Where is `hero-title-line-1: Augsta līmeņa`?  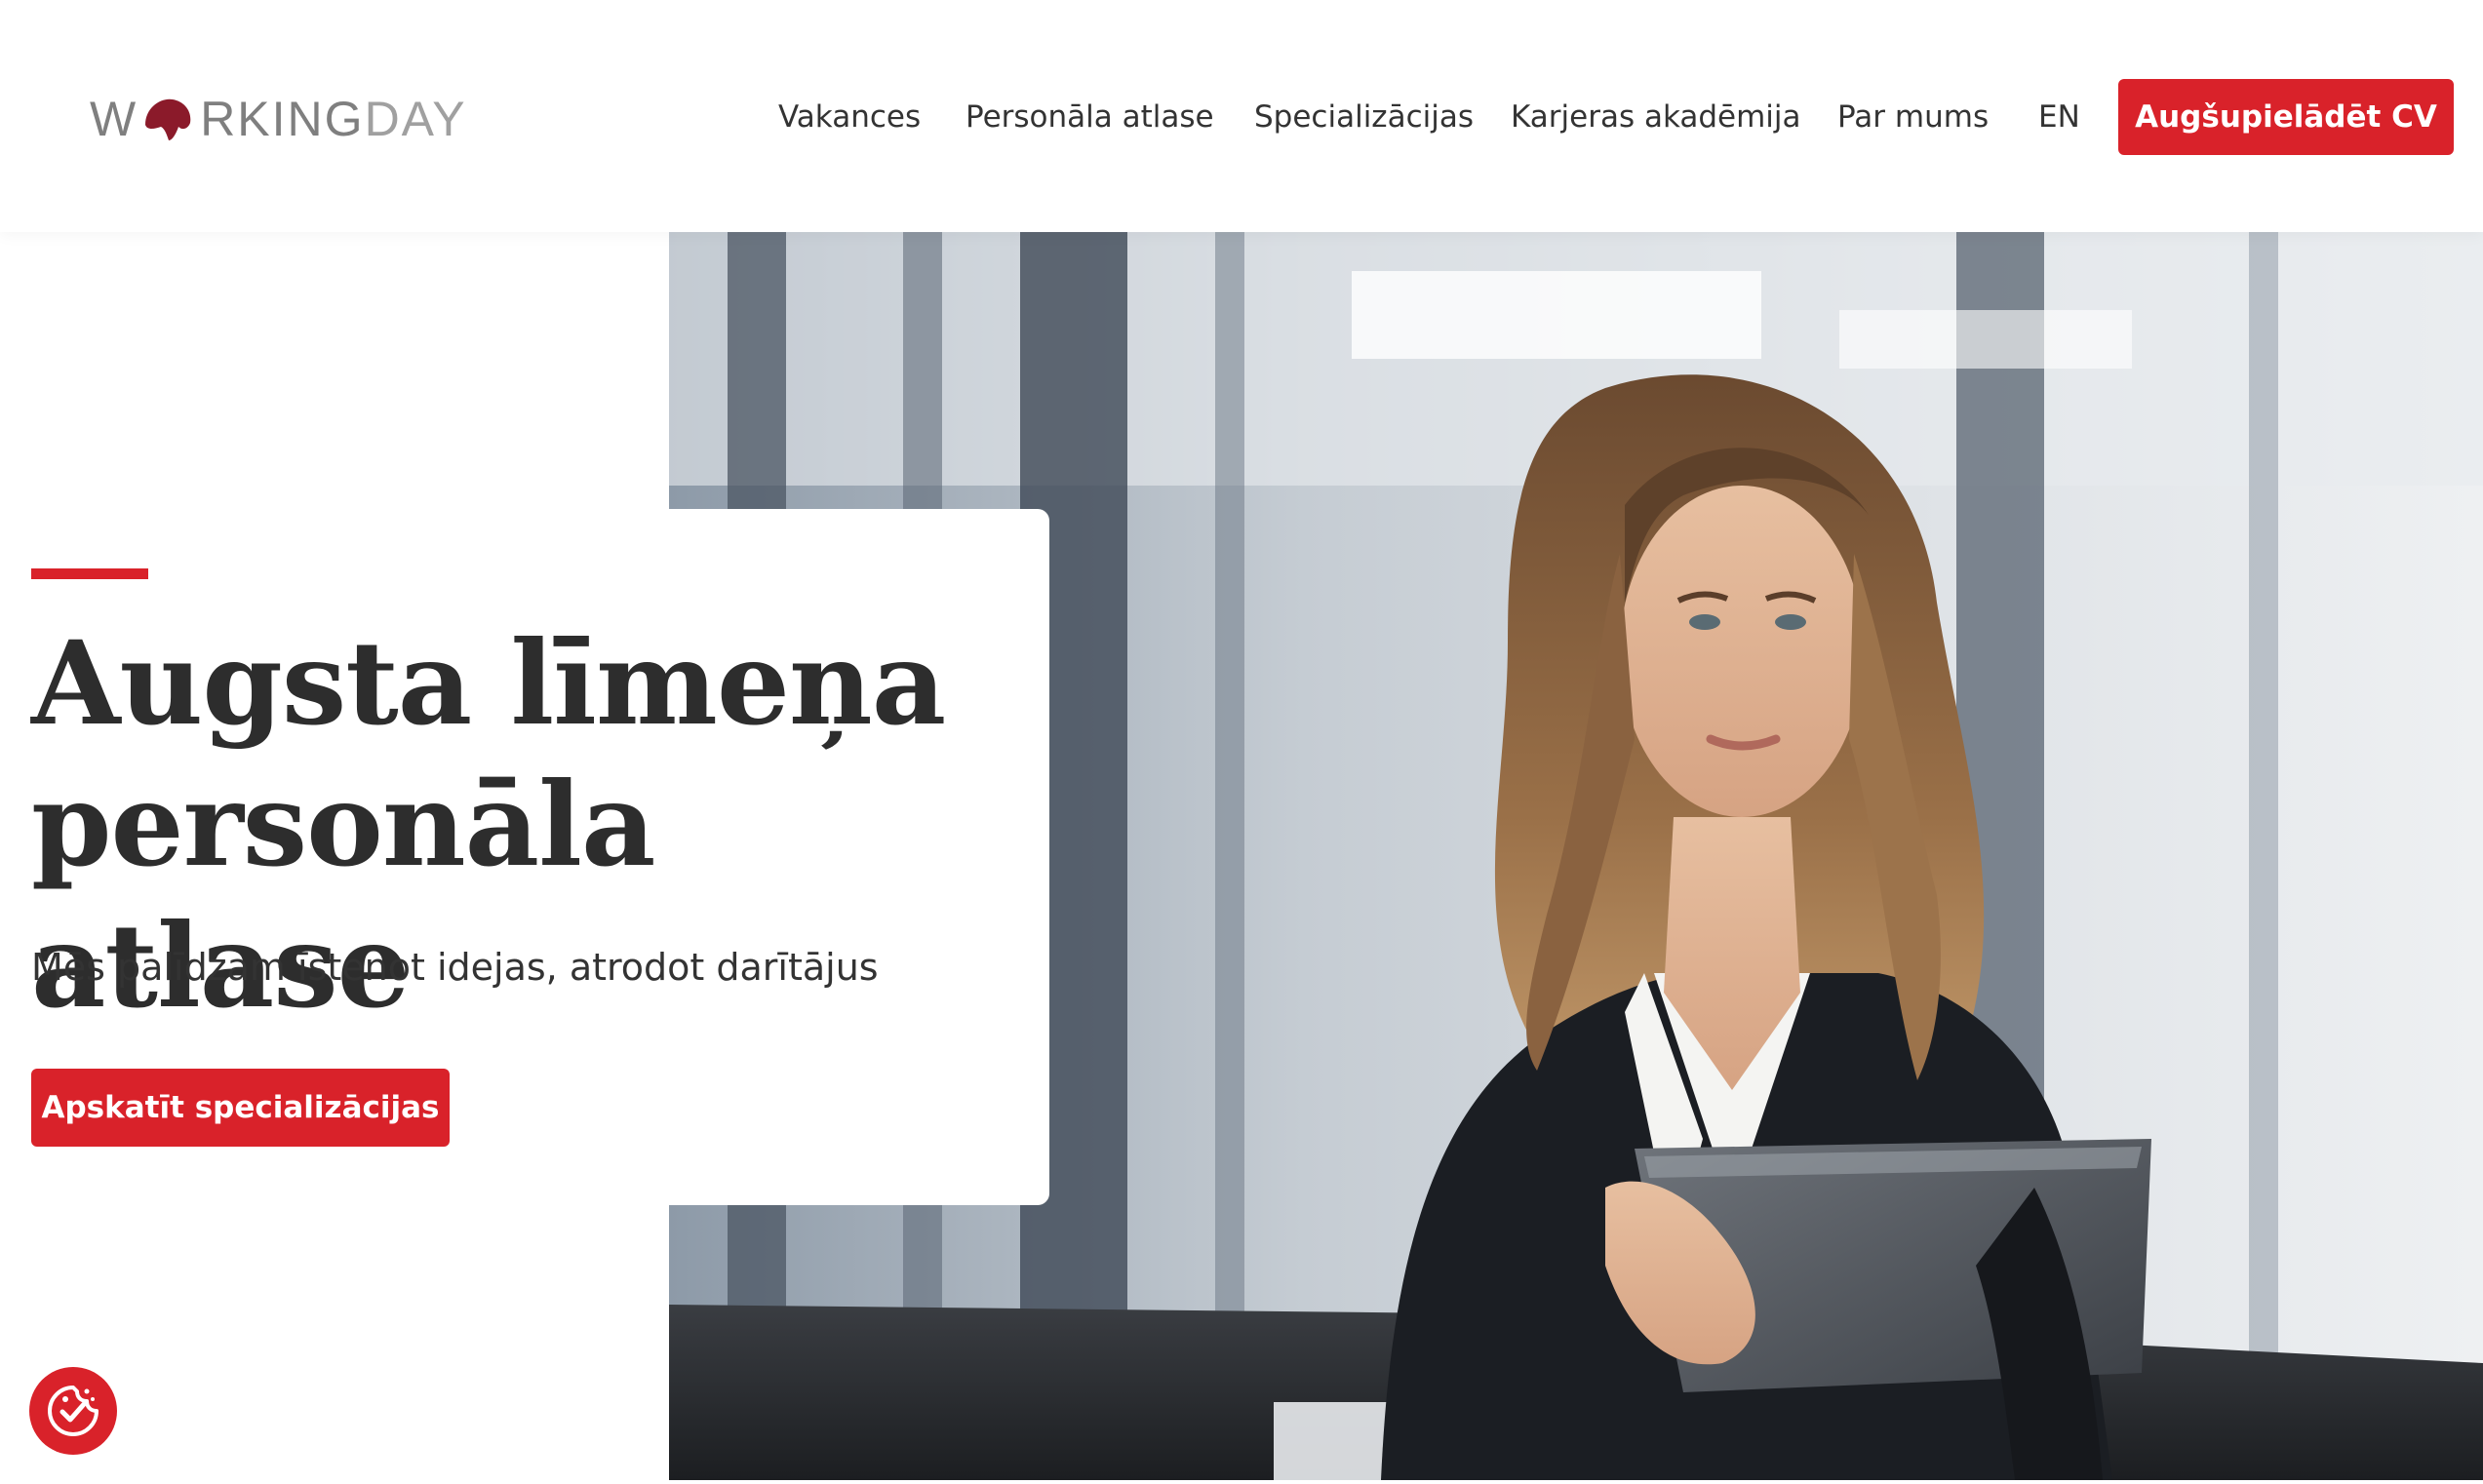 hero-title-line-1: Augsta līmeņa is located at coordinates (488, 683).